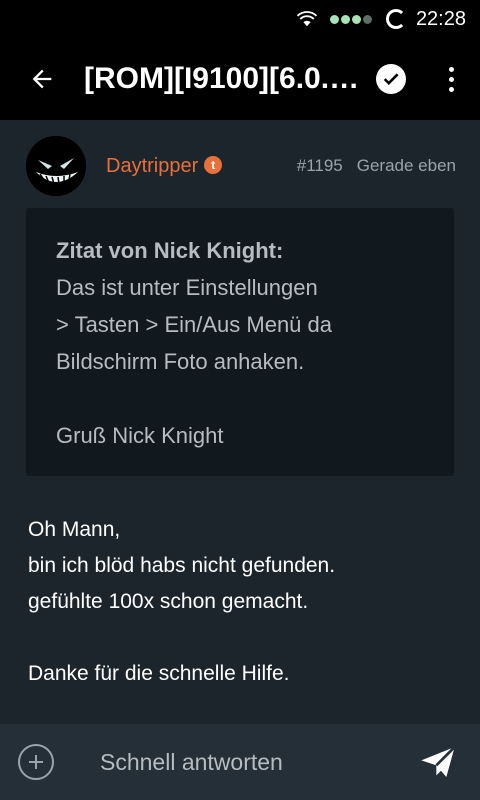 This screenshot has width=480, height=800. What do you see at coordinates (253, 762) in the screenshot?
I see `quick-reply-input` at bounding box center [253, 762].